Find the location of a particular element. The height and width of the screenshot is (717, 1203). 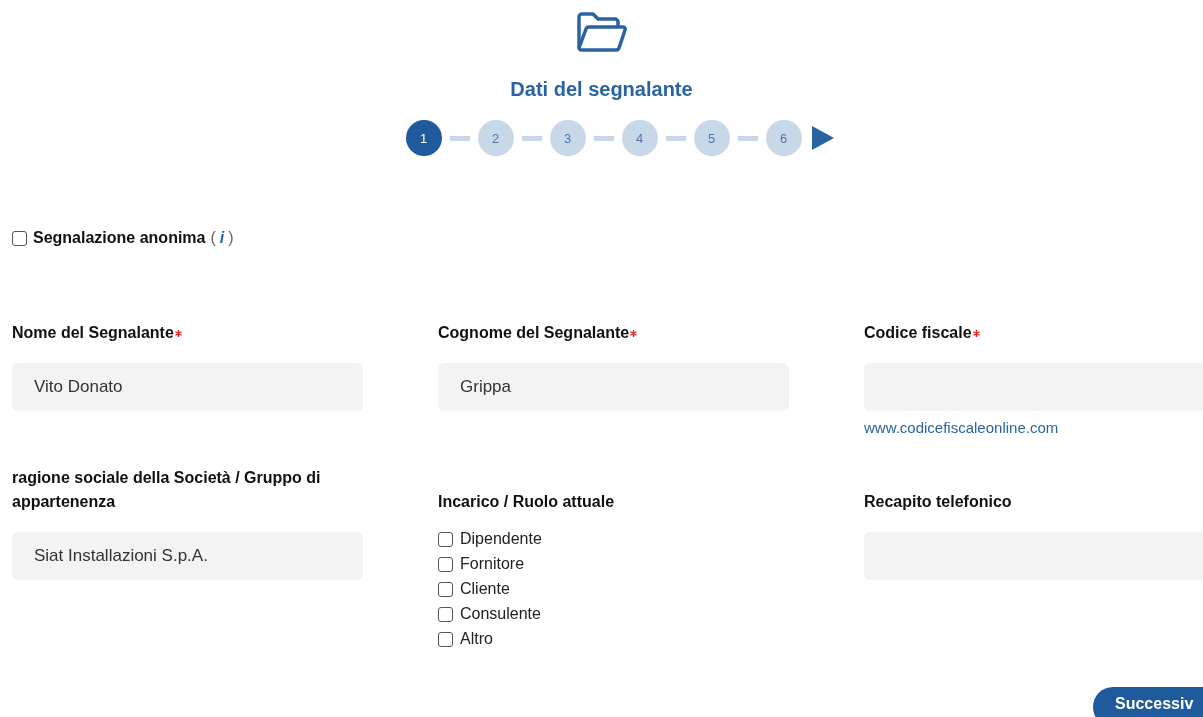

step-indicator: 6 is located at coordinates (783, 138).